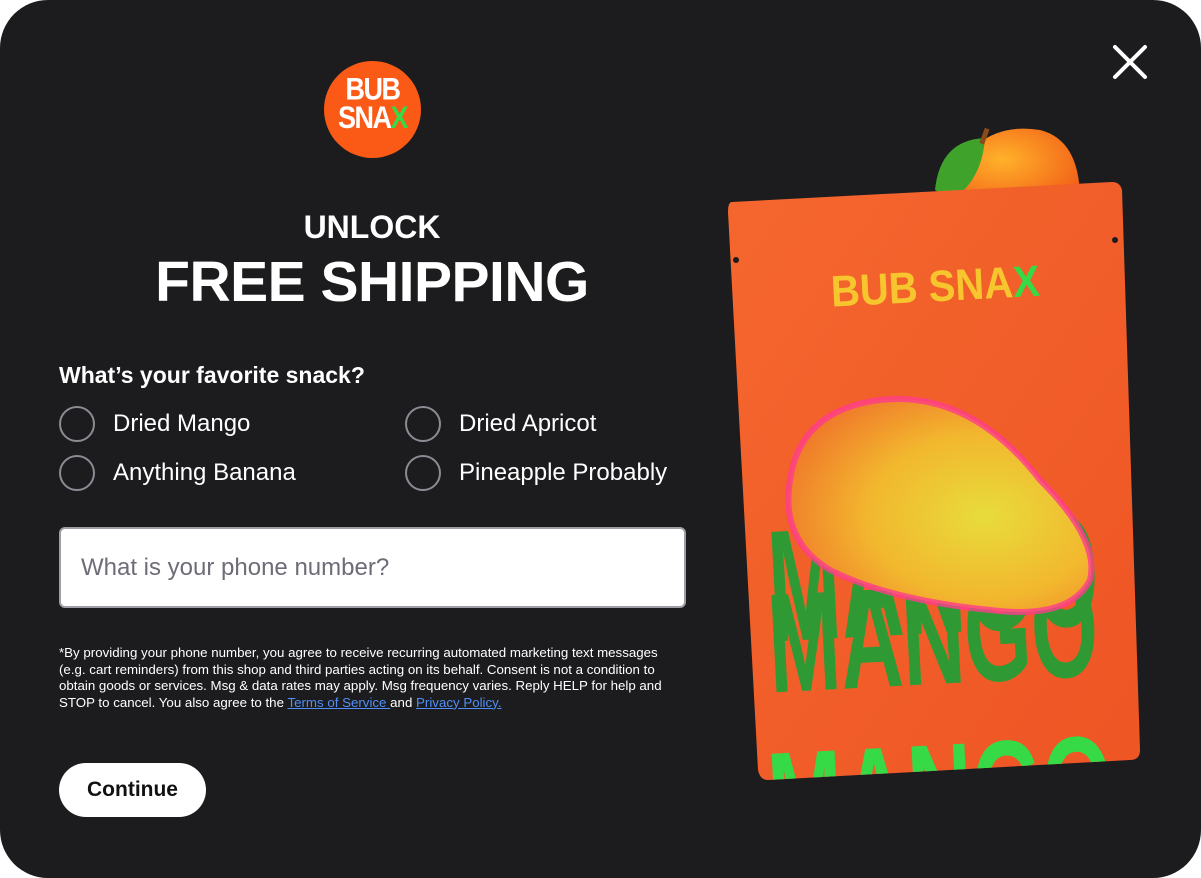 The width and height of the screenshot is (1201, 878). Describe the element at coordinates (132, 790) in the screenshot. I see `continue-button: Continue` at that location.